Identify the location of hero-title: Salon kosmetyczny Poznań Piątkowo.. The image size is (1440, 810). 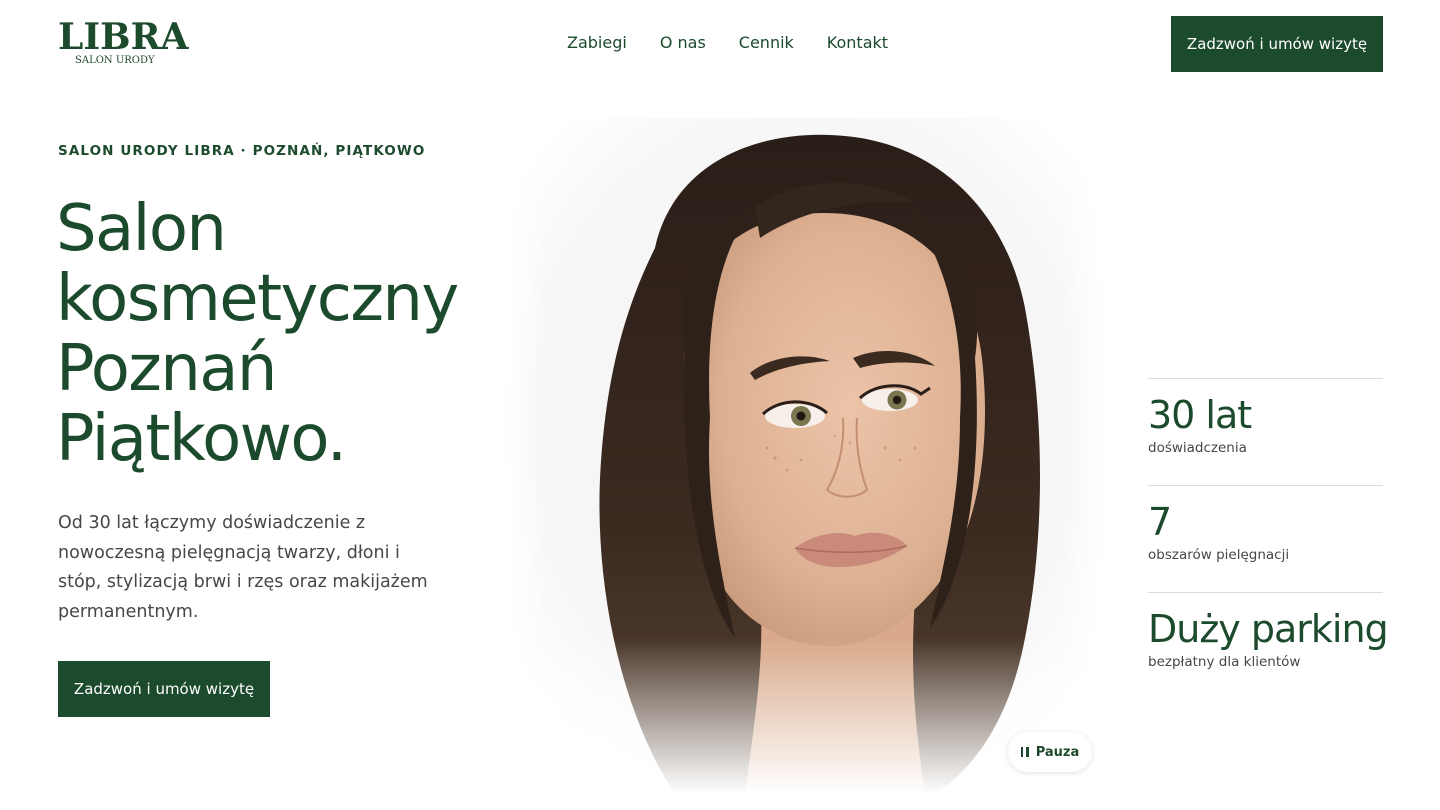
(281, 334).